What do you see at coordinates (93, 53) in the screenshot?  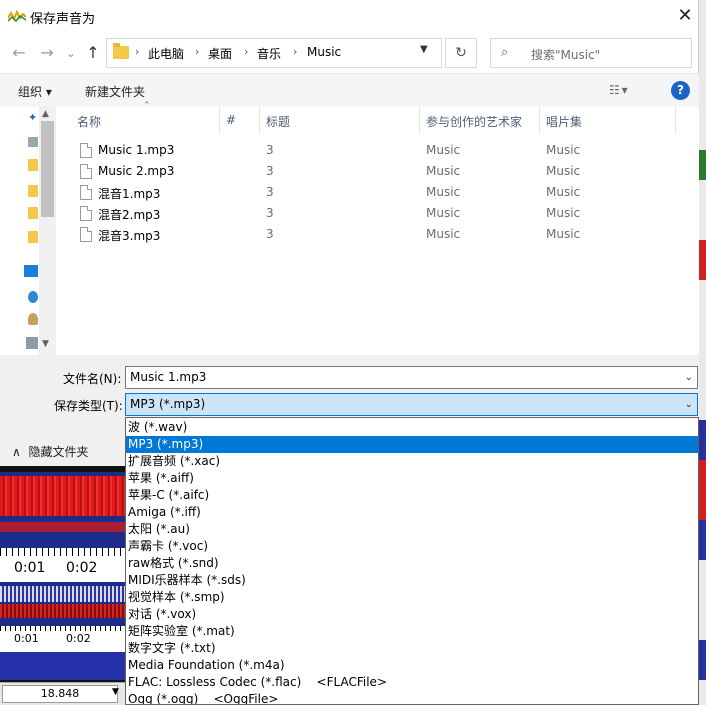 I see `up-arrow-icon: ↑` at bounding box center [93, 53].